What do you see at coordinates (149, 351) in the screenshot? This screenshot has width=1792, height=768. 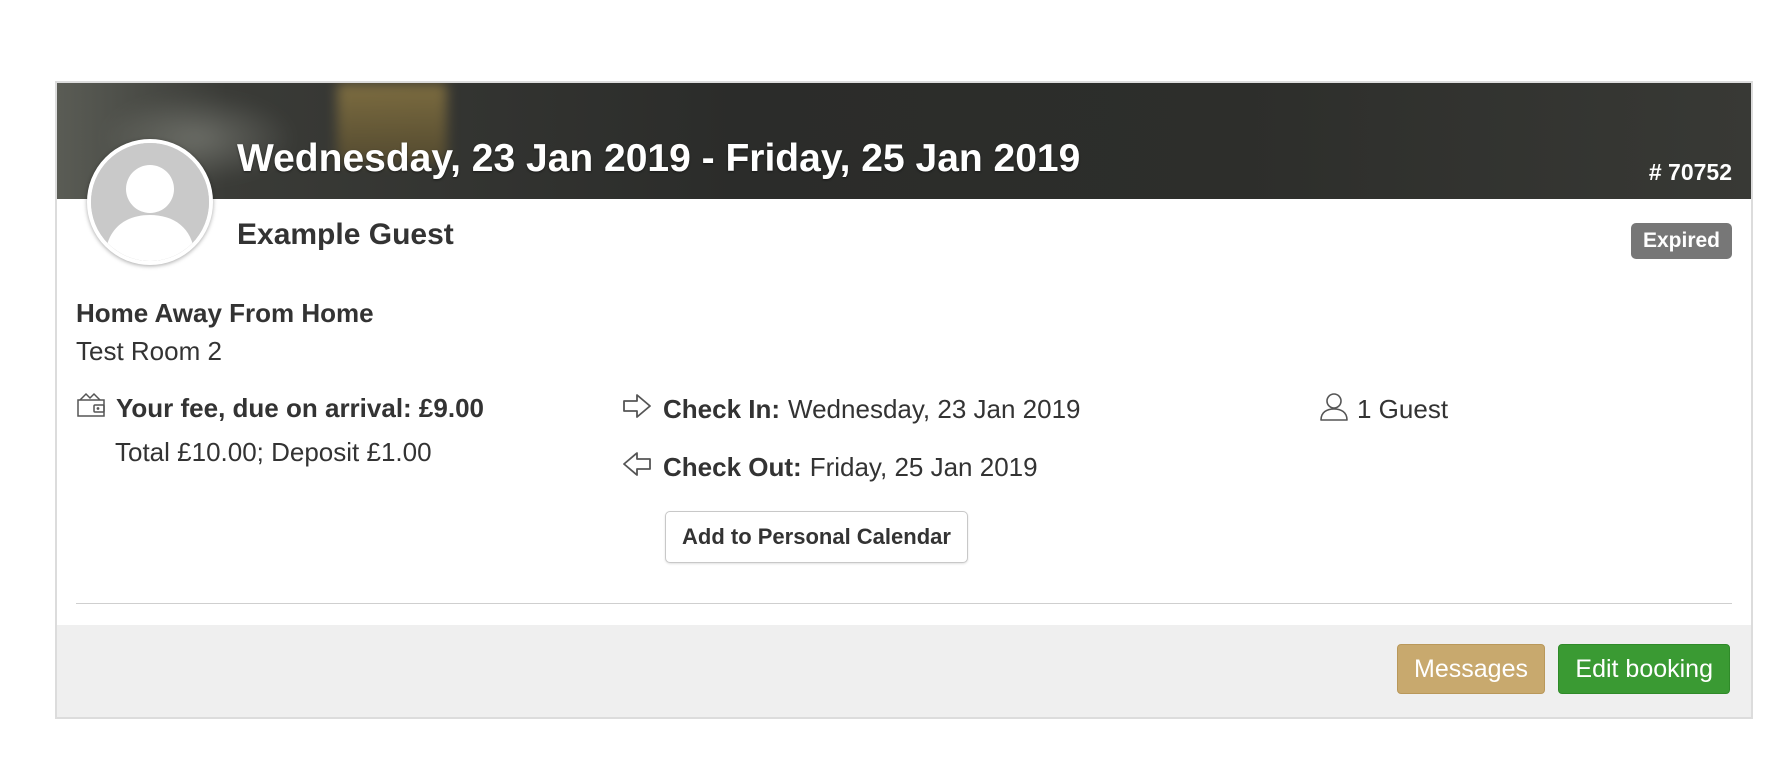 I see `room-name: Test Room 2` at bounding box center [149, 351].